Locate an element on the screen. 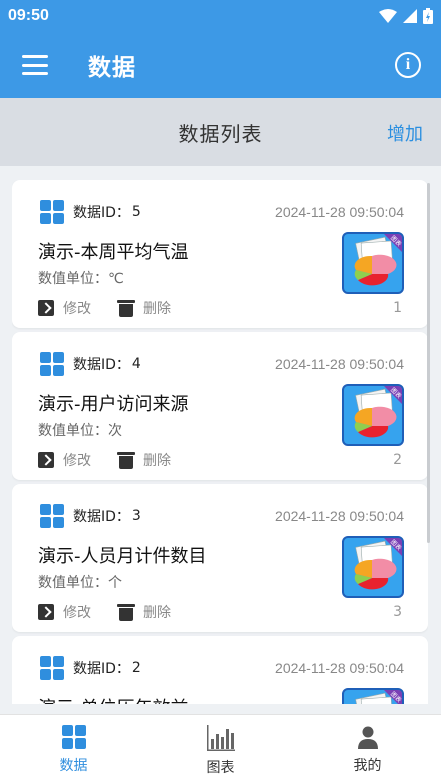 Image resolution: width=441 pixels, height=784 pixels. nav-data: 数据 is located at coordinates (73, 749).